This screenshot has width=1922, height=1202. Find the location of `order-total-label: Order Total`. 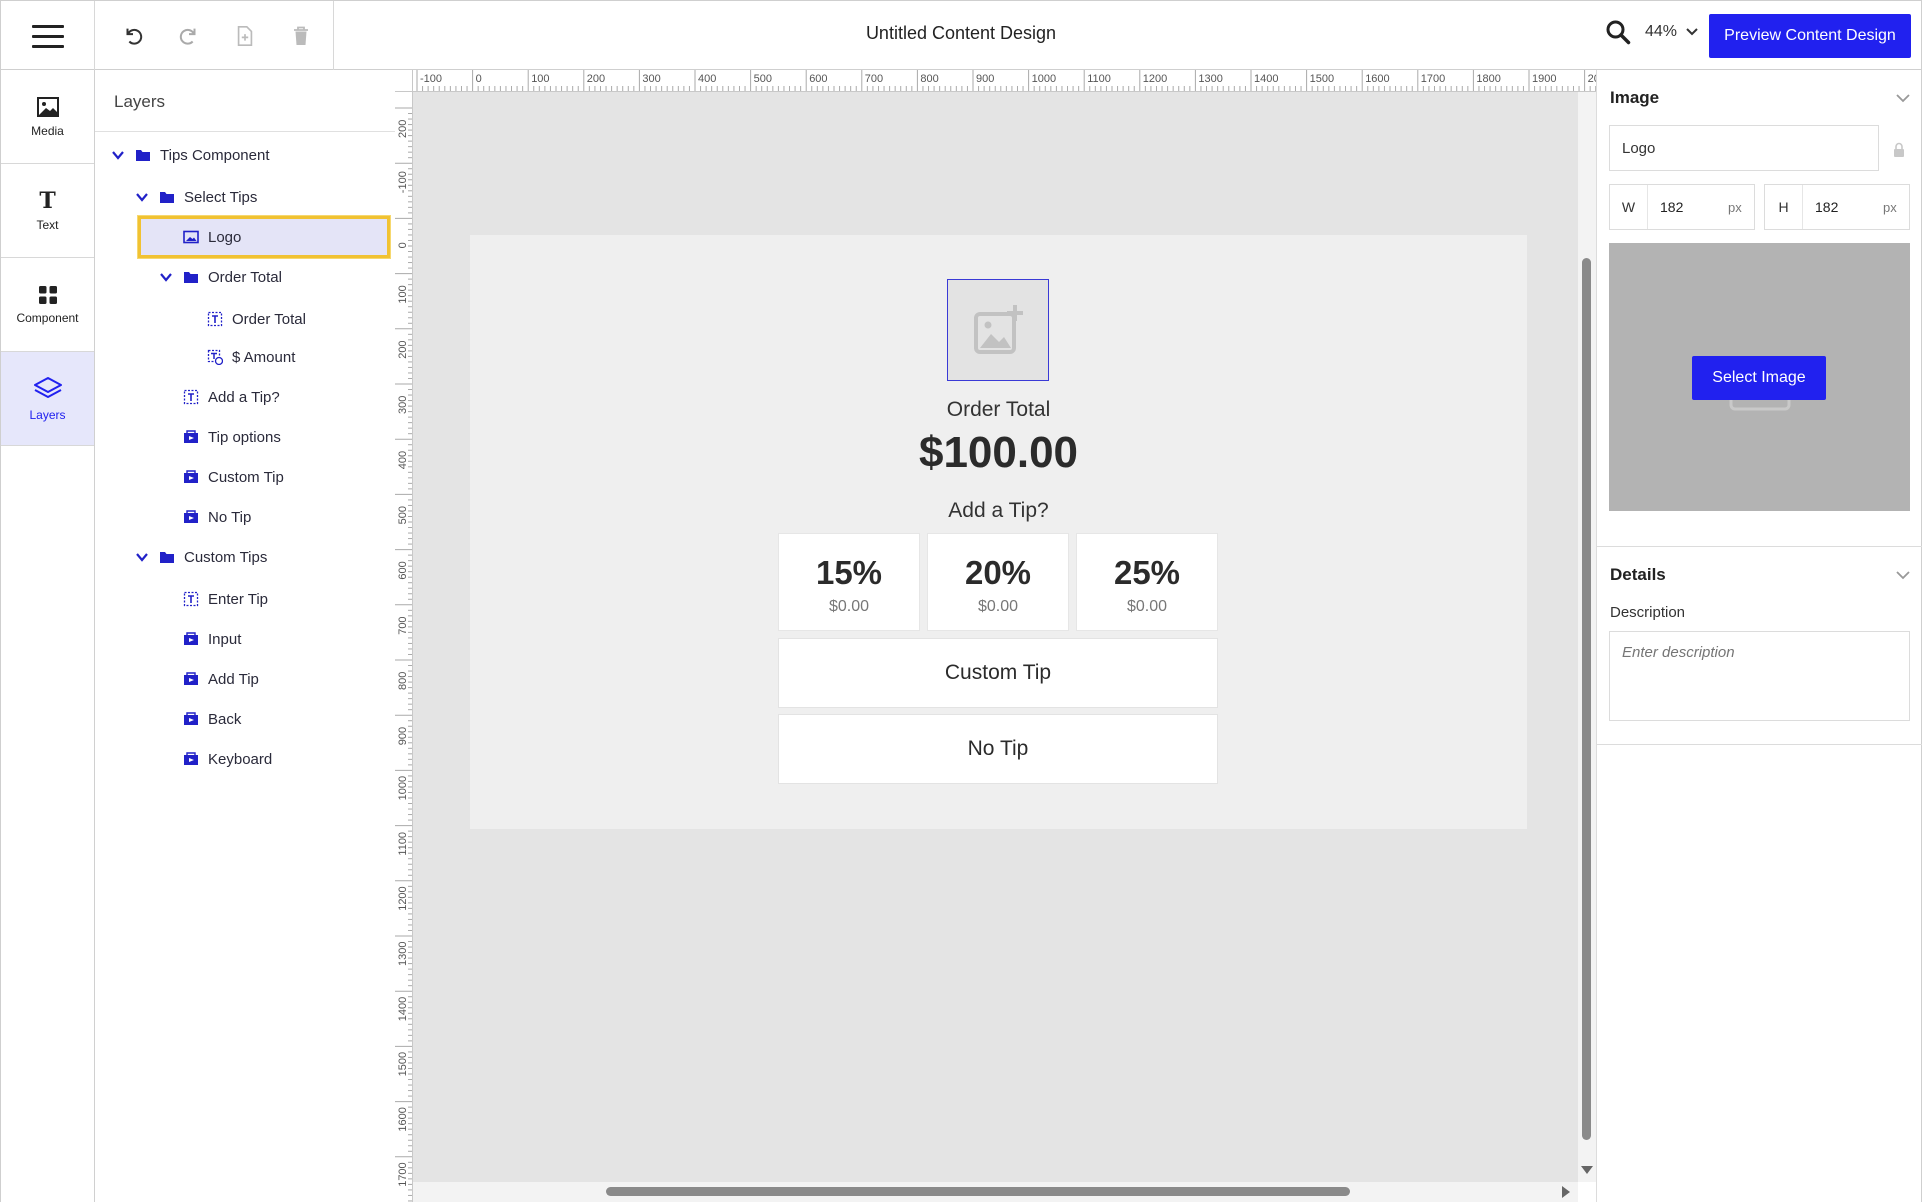

order-total-label: Order Total is located at coordinates (998, 410).